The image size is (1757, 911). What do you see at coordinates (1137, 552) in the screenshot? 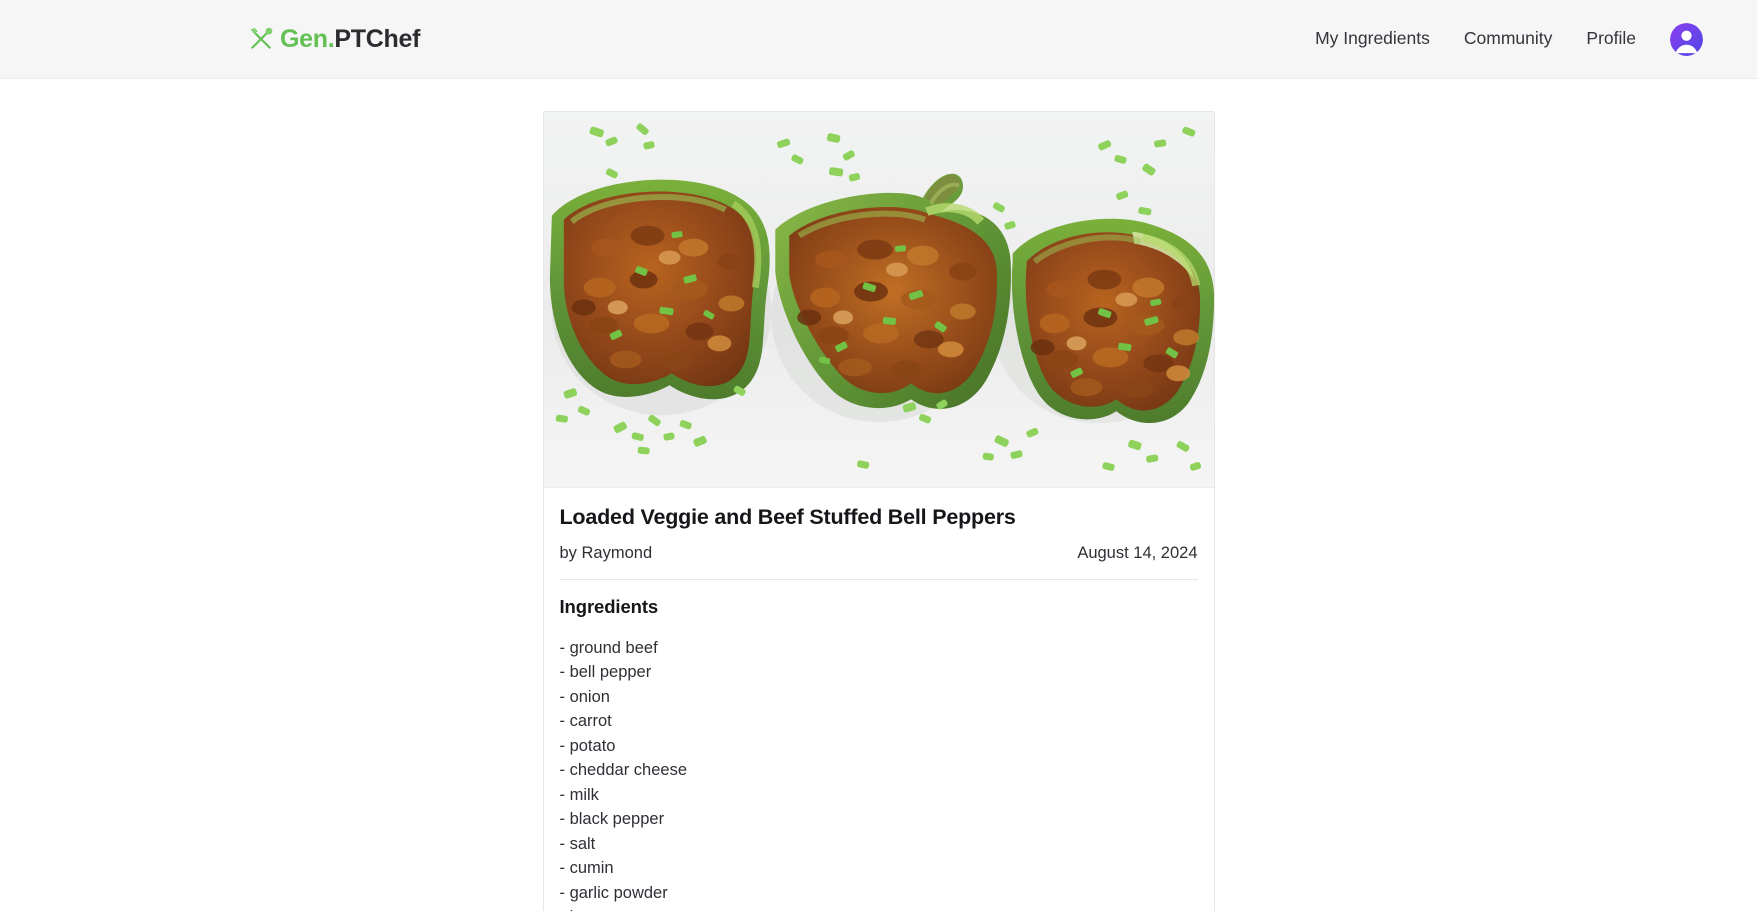
I see `recipe-date: August 14, 2024` at bounding box center [1137, 552].